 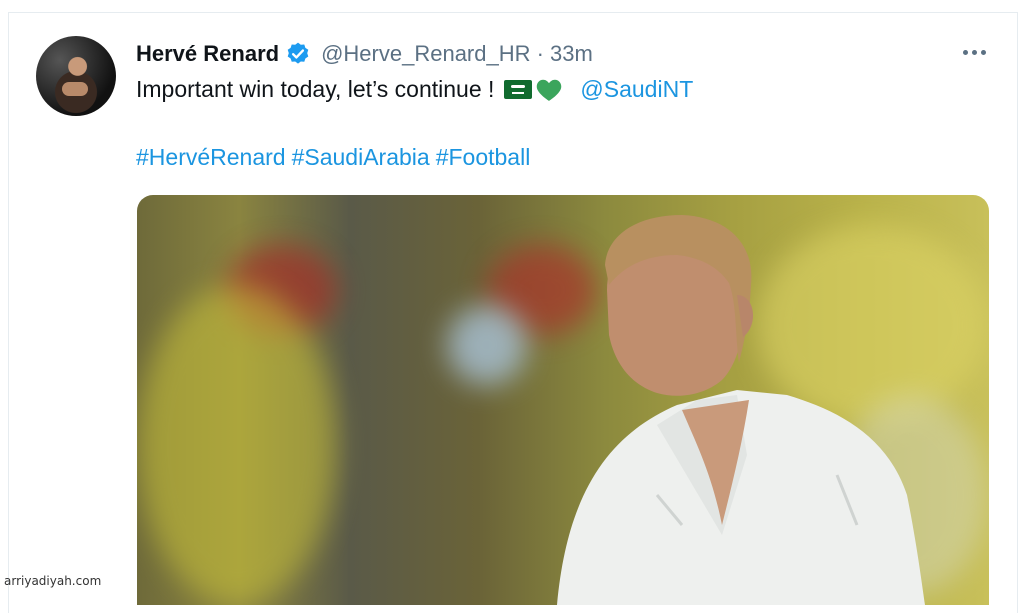 I want to click on tweet-header: Hervé Renard @Herve_Renard_HR · 33m, so click(x=364, y=54).